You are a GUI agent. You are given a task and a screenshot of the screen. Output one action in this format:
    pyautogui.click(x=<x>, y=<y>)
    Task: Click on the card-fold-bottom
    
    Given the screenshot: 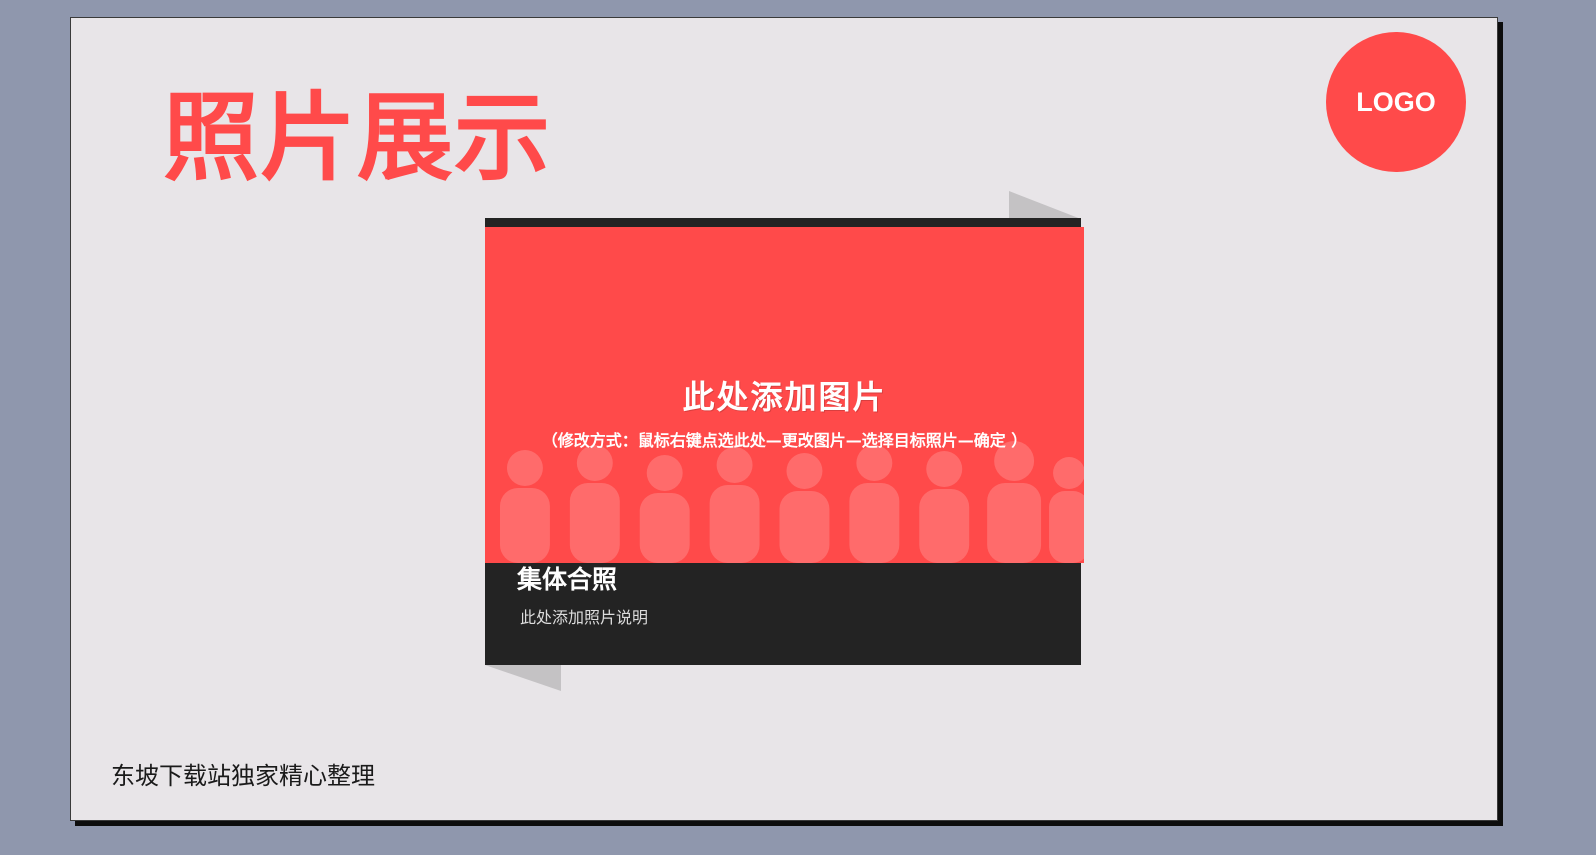 What is the action you would take?
    pyautogui.click(x=523, y=678)
    